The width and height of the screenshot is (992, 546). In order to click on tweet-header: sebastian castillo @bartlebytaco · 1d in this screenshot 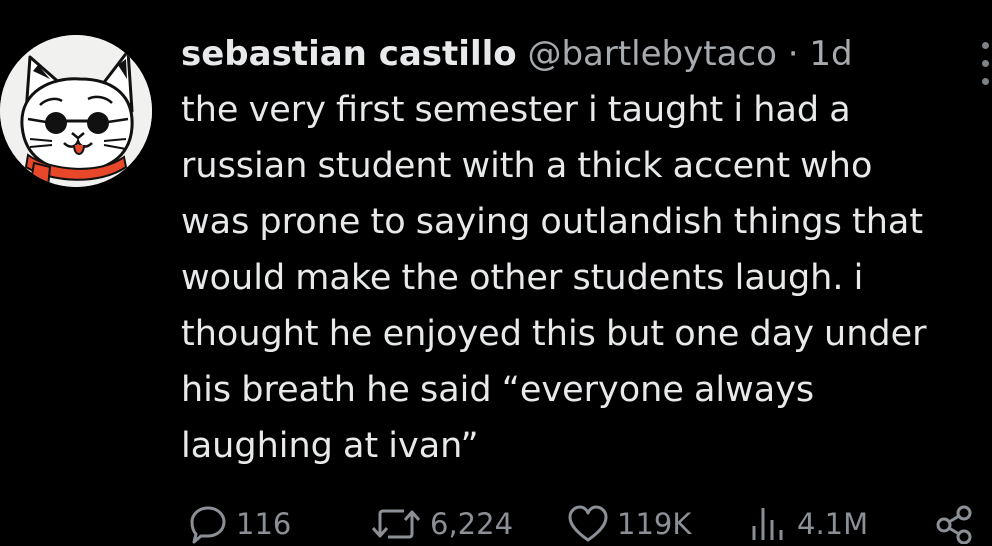, I will do `click(517, 54)`.